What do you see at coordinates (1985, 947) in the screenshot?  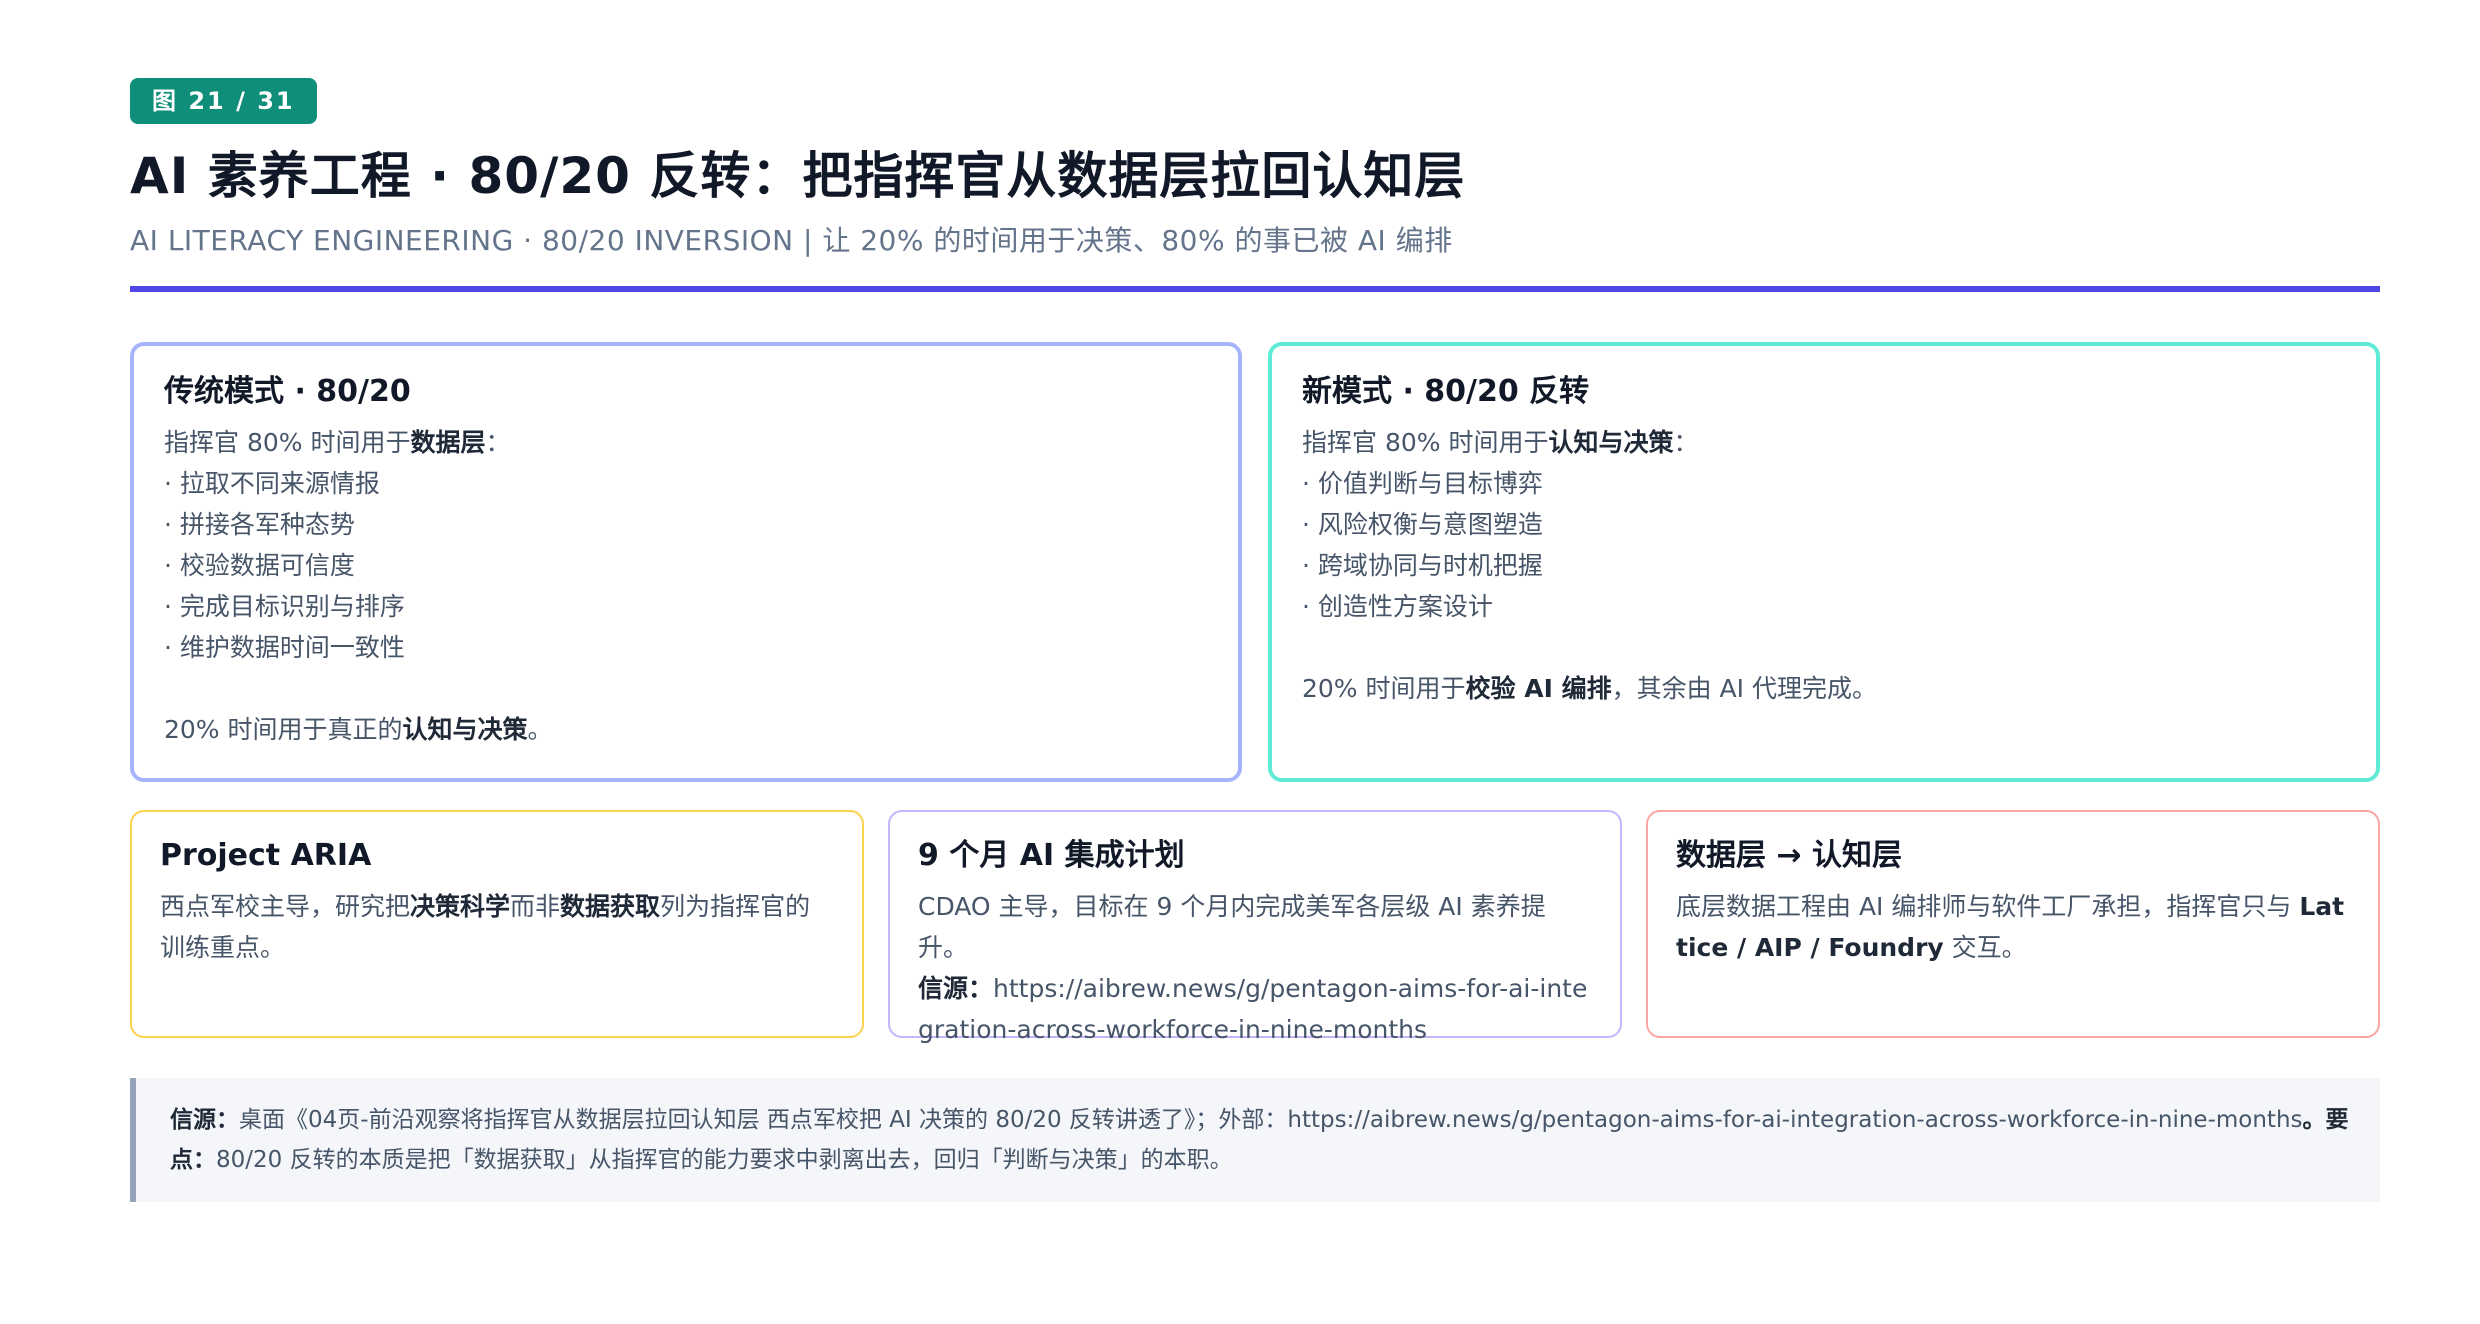 I see `layer-text-suffix: 交互。` at bounding box center [1985, 947].